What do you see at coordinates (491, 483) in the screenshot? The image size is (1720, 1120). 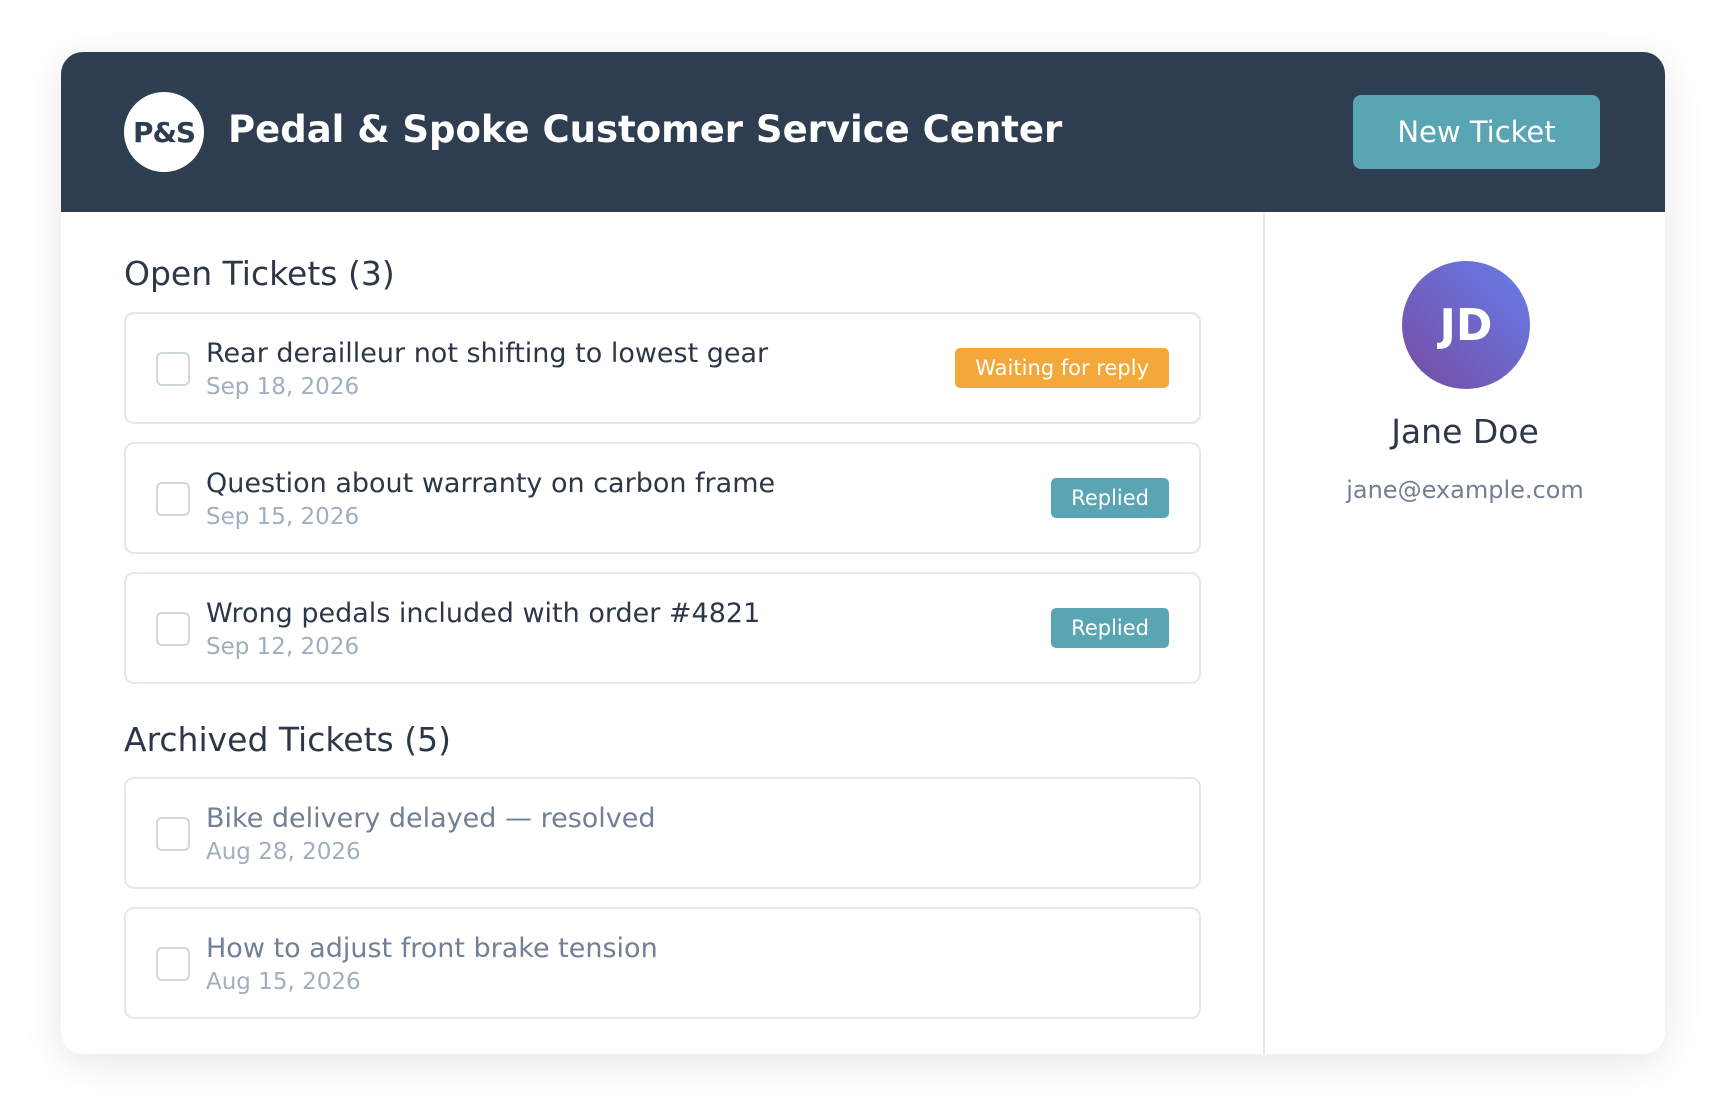 I see `ticket-title: Question about warranty on carbon frame` at bounding box center [491, 483].